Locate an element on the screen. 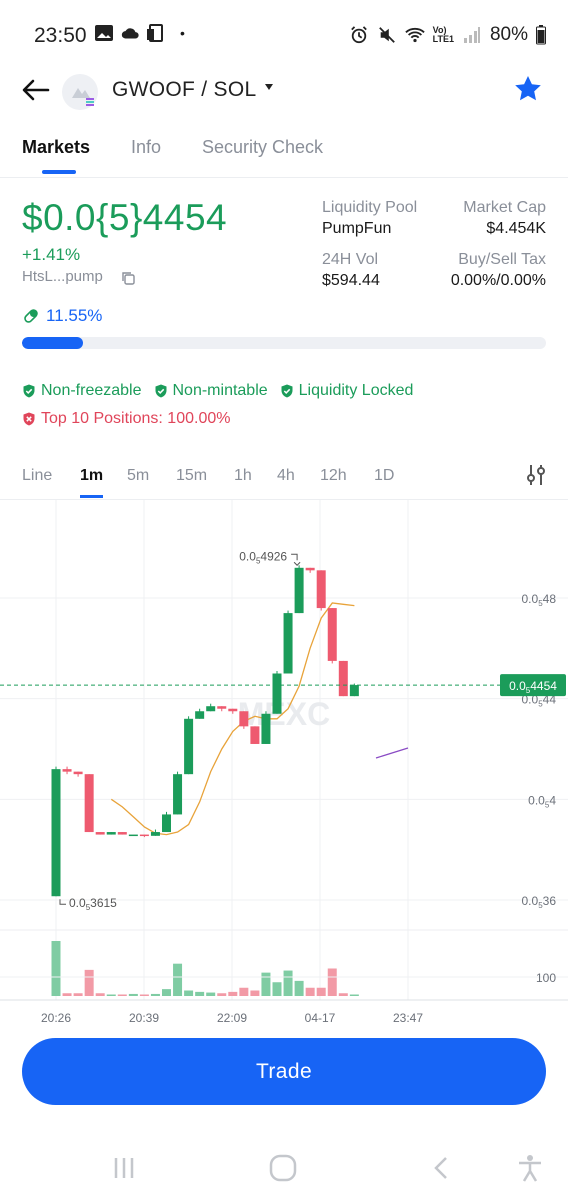 The height and width of the screenshot is (1200, 568). cloud-icon is located at coordinates (130, 33).